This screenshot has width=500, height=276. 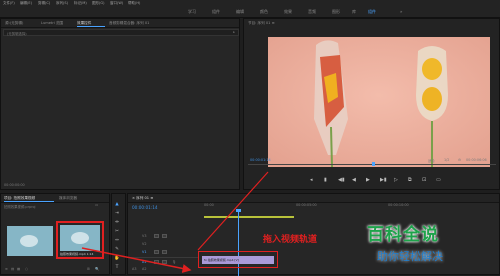 I want to click on watermark-title: 百科全说, so click(x=403, y=235).